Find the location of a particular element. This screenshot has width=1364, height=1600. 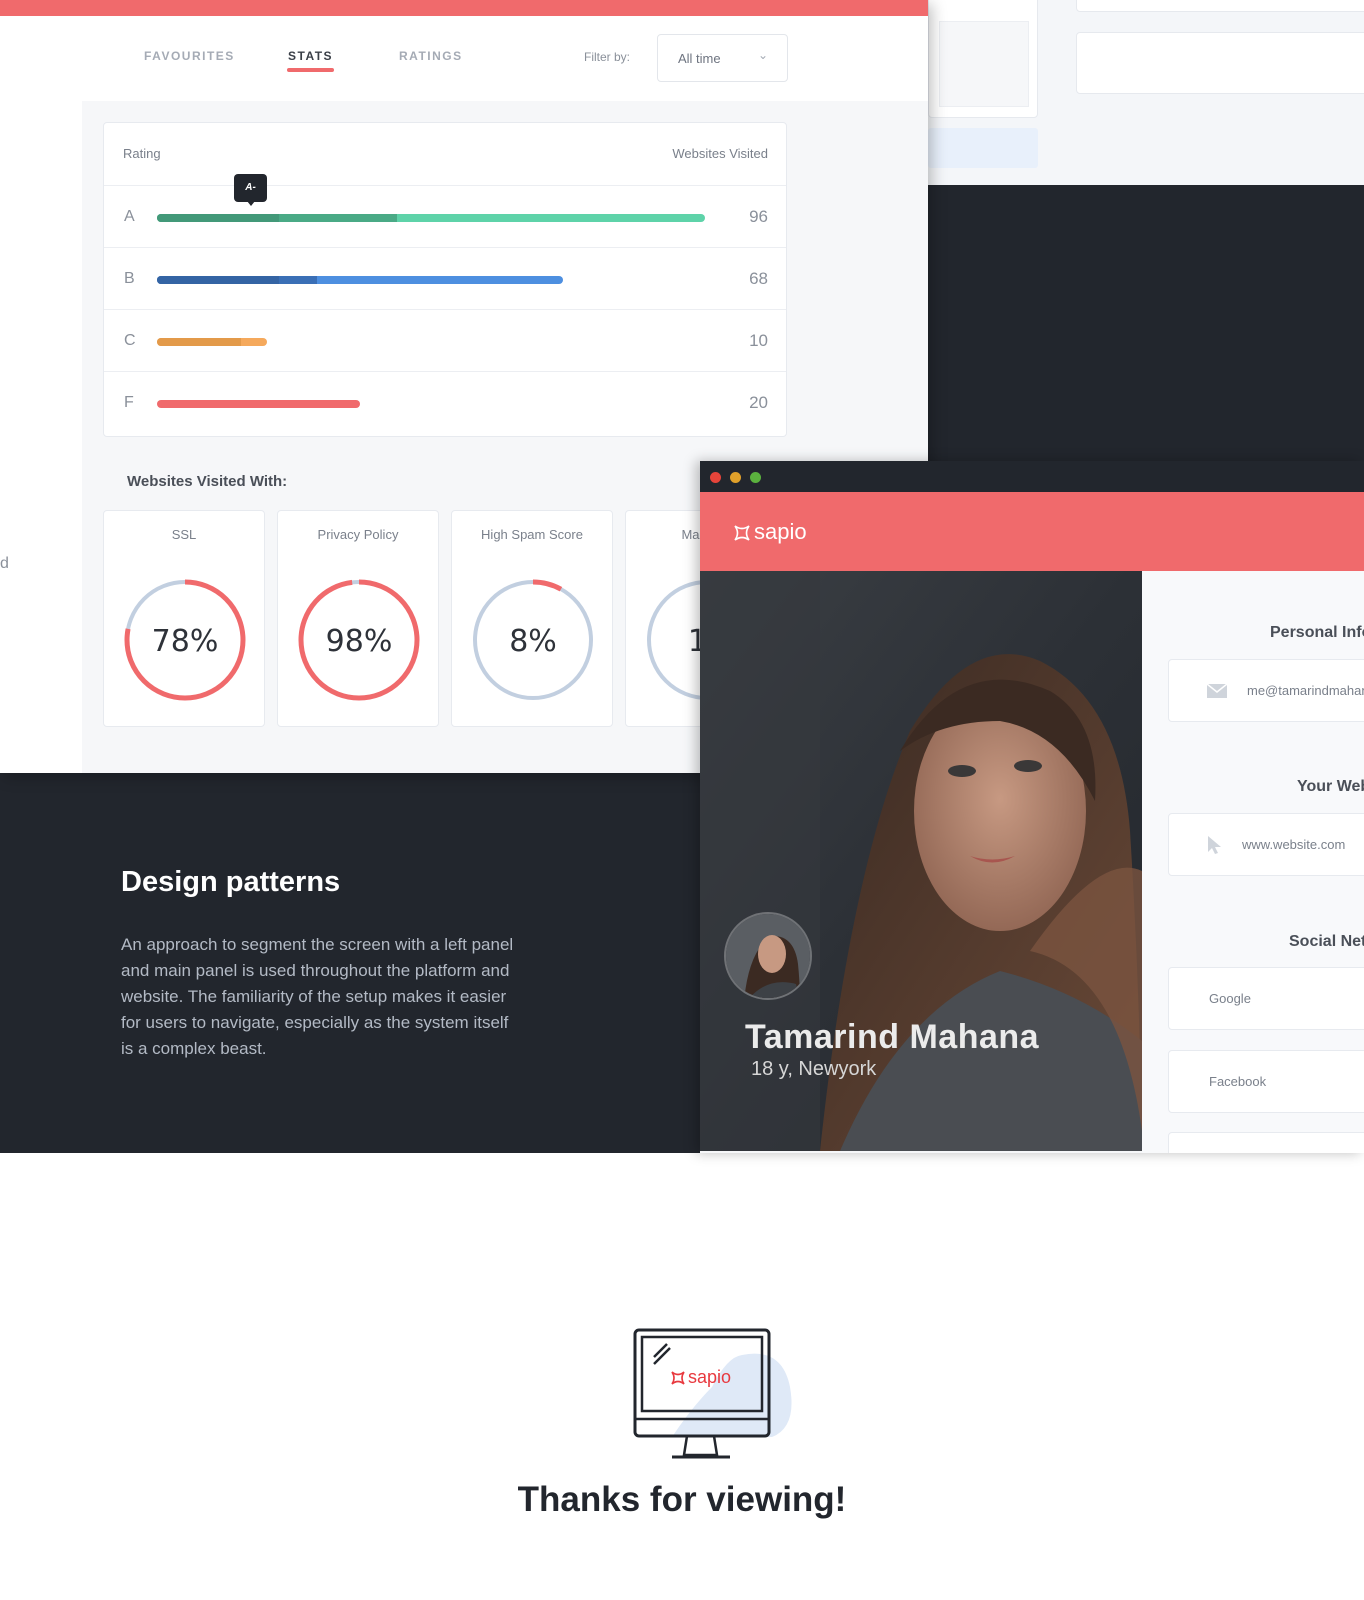

rating-column-header: Rating is located at coordinates (142, 153).